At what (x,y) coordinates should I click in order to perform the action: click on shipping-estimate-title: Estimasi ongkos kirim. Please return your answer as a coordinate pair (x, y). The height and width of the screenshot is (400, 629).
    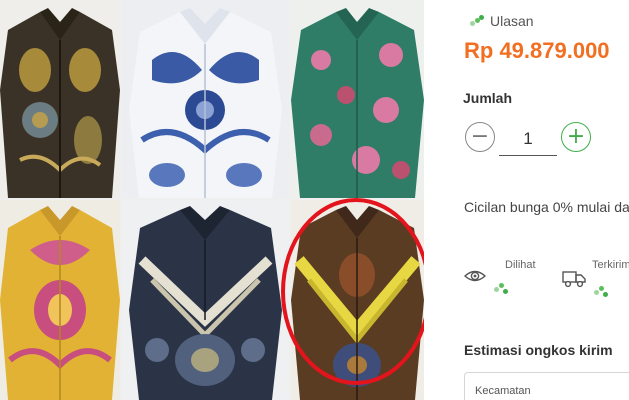
    Looking at the image, I should click on (538, 350).